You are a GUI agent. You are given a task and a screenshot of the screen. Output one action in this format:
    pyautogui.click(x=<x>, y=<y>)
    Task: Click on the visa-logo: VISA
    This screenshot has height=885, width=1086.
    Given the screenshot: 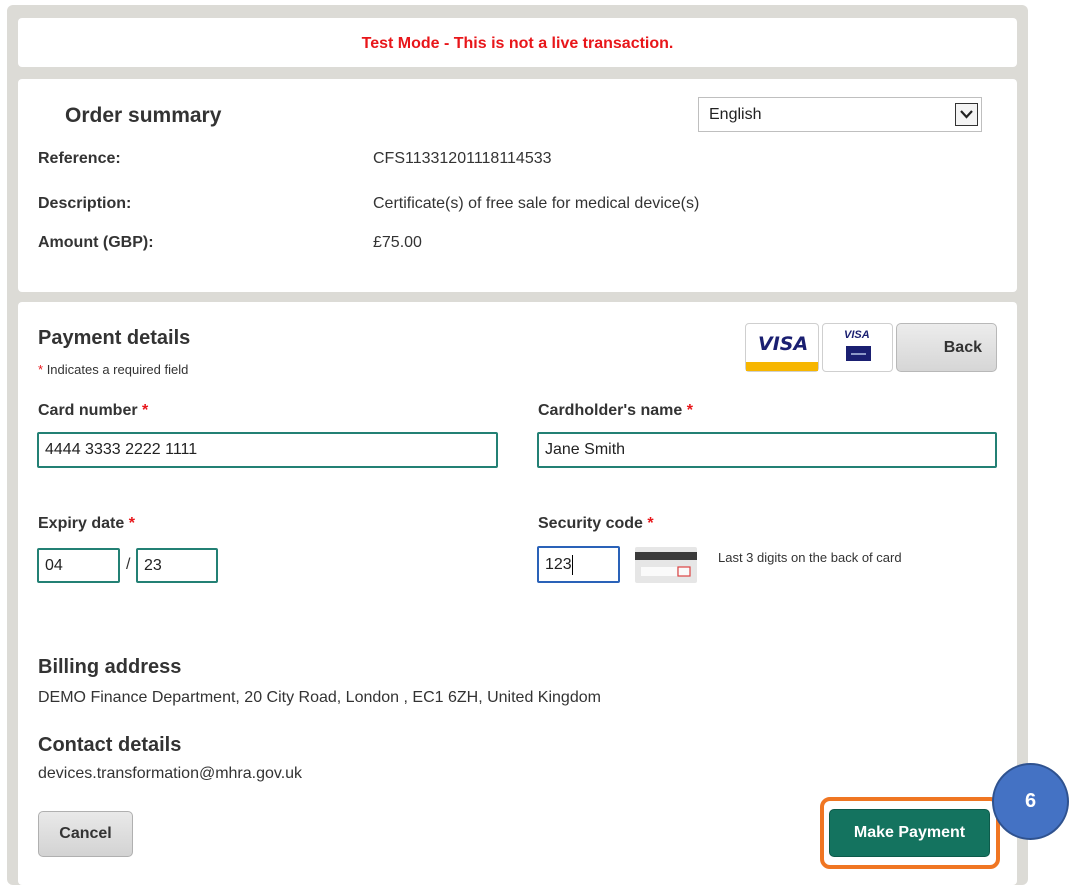 What is the action you would take?
    pyautogui.click(x=782, y=347)
    